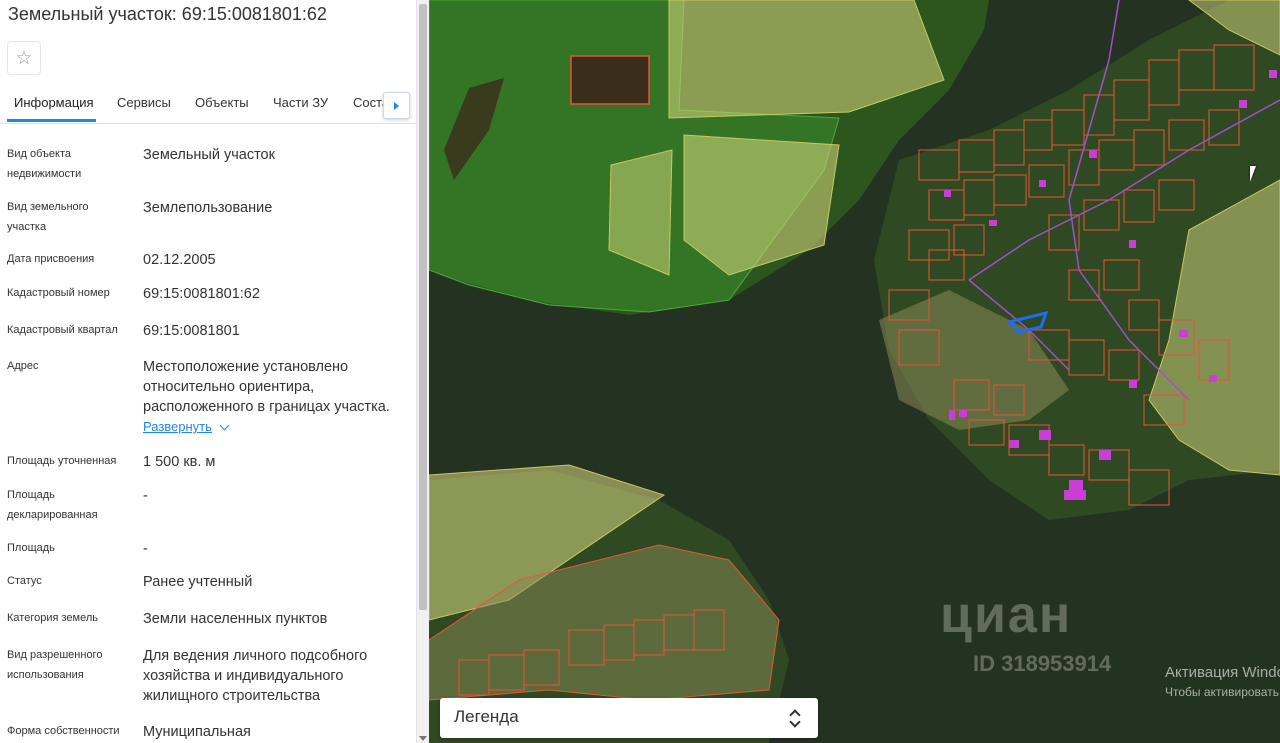 This screenshot has width=1280, height=743. What do you see at coordinates (198, 582) in the screenshot?
I see `row-value: Ранее учтенный` at bounding box center [198, 582].